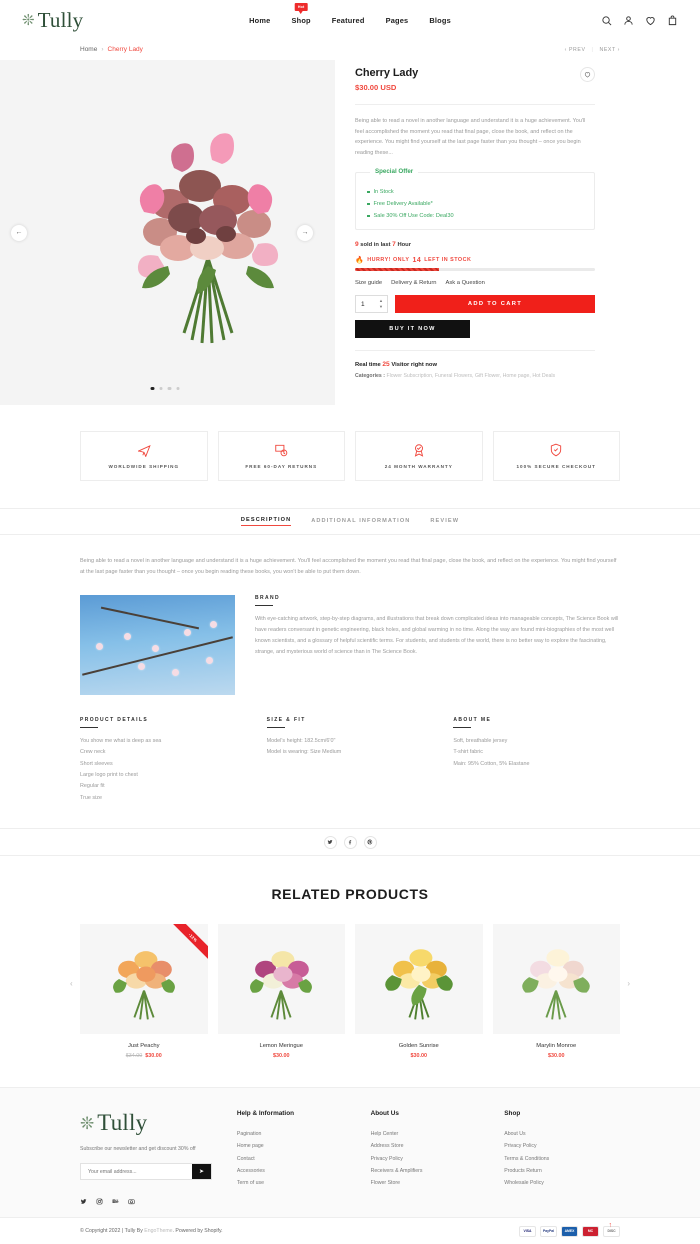 This screenshot has width=700, height=1244. What do you see at coordinates (158, 1231) in the screenshot?
I see `copyright-brand: EngoTheme` at bounding box center [158, 1231].